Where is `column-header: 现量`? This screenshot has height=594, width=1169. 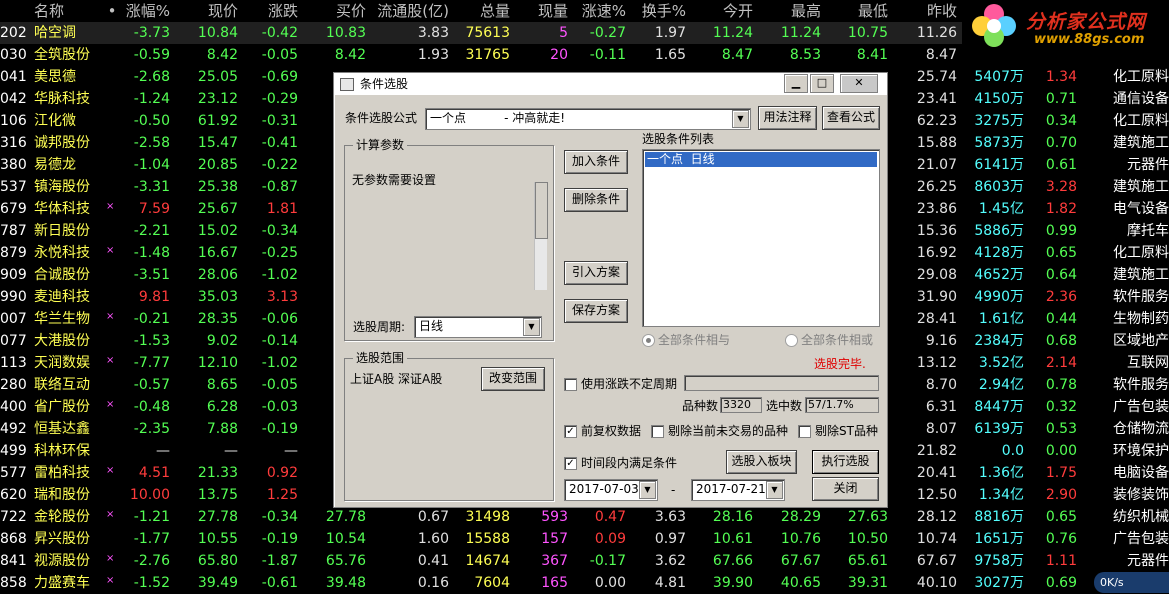
column-header: 现量 is located at coordinates (542, 11).